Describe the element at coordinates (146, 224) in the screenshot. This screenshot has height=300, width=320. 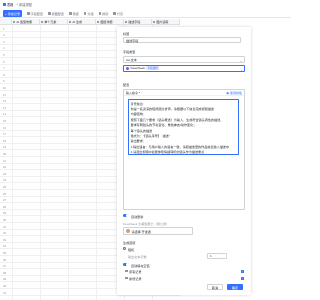
I see `deepseek-hint: DeepSeek 大模型能力（限公测）` at that location.